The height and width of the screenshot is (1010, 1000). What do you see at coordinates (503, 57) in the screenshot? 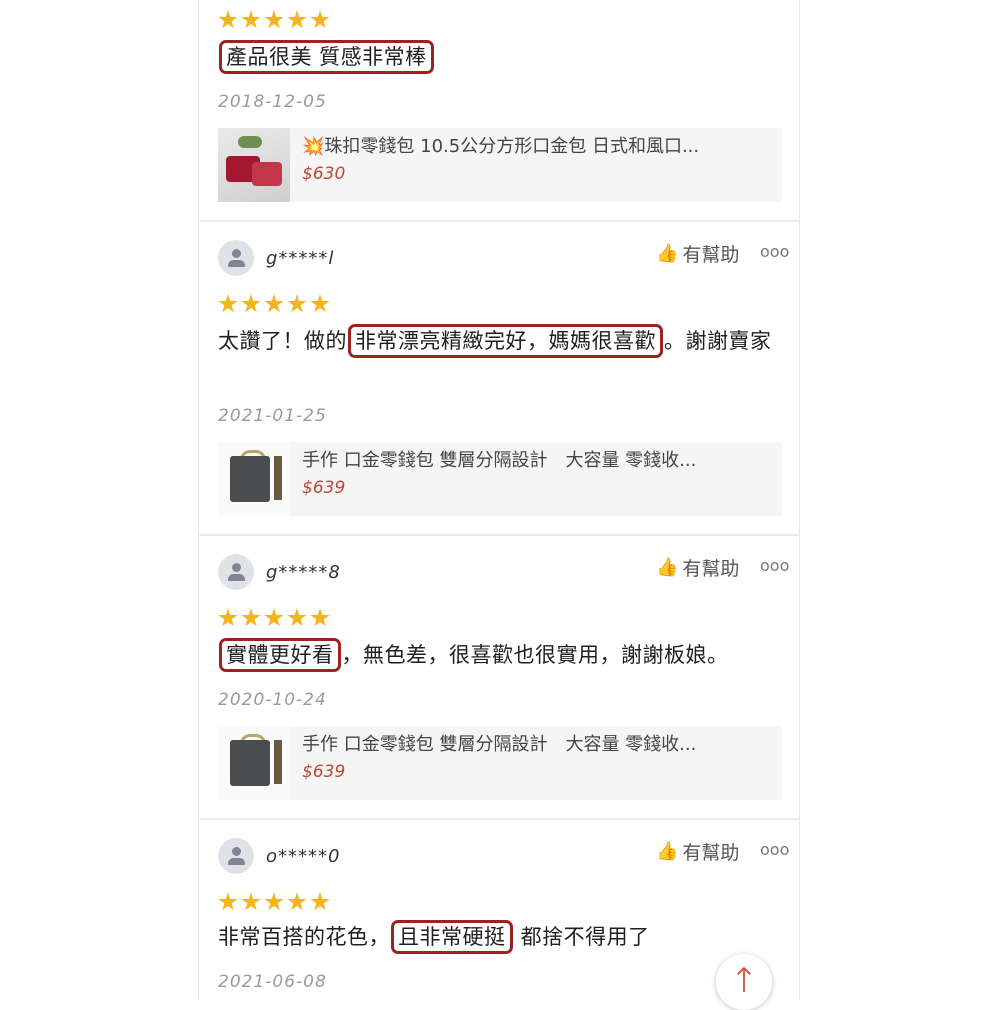
I see `review-text: 產品很美 質感非常棒` at bounding box center [503, 57].